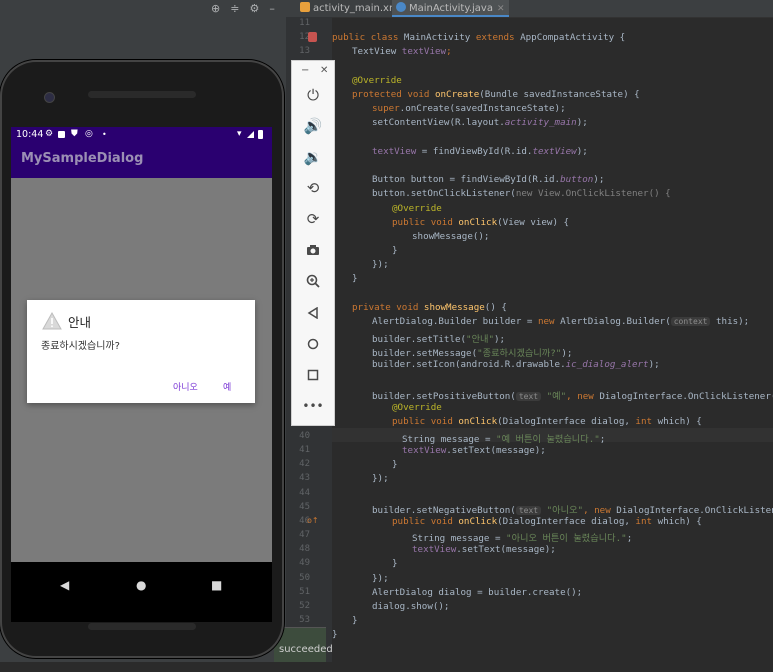  I want to click on line-number: 50, so click(304, 578).